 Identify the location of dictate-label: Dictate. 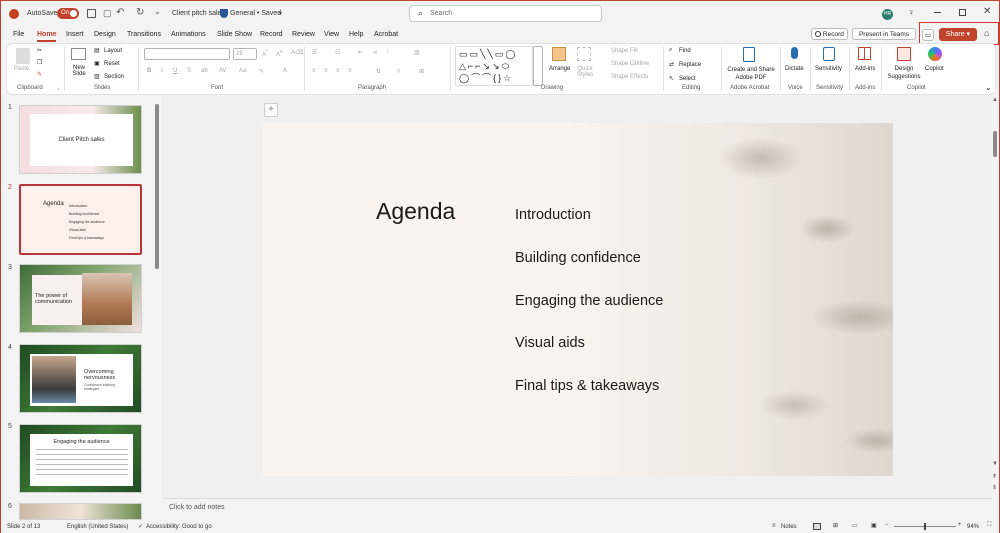
(794, 69).